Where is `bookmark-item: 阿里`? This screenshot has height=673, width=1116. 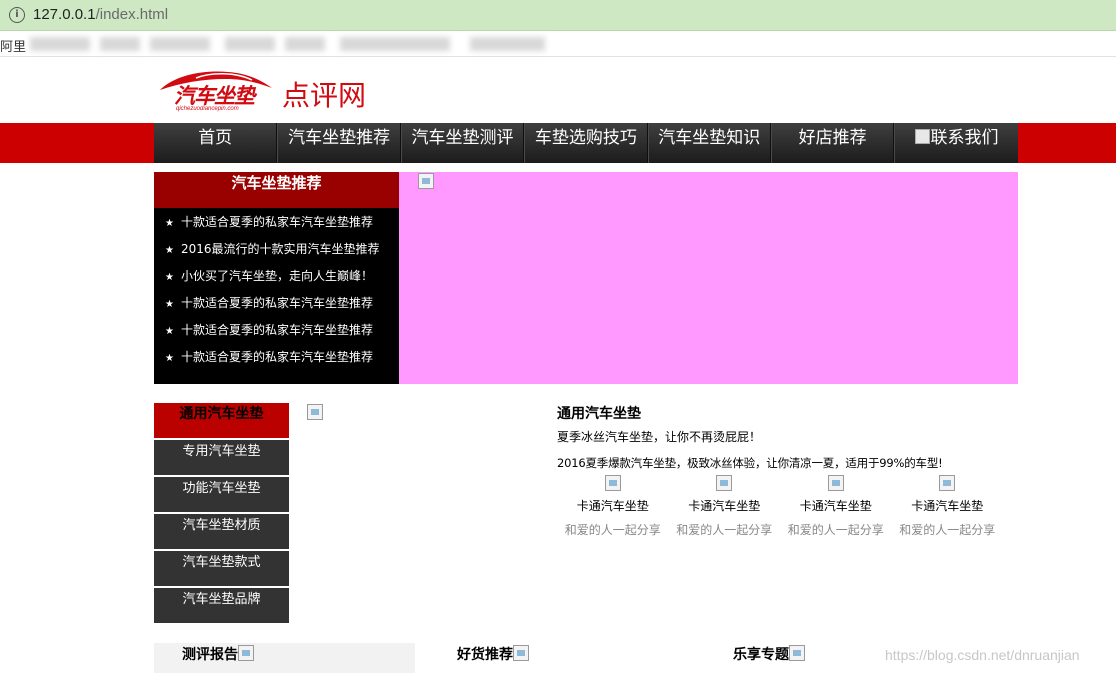 bookmark-item: 阿里 is located at coordinates (13, 45).